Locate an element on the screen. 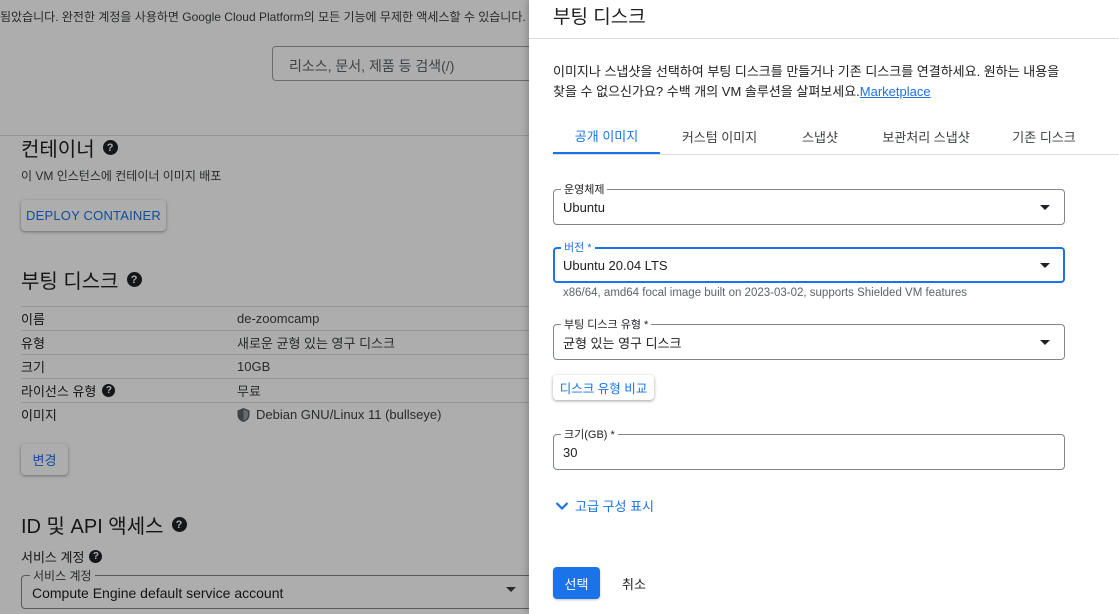 The image size is (1119, 614). os-select: 운영체제 Ubuntu is located at coordinates (809, 203).